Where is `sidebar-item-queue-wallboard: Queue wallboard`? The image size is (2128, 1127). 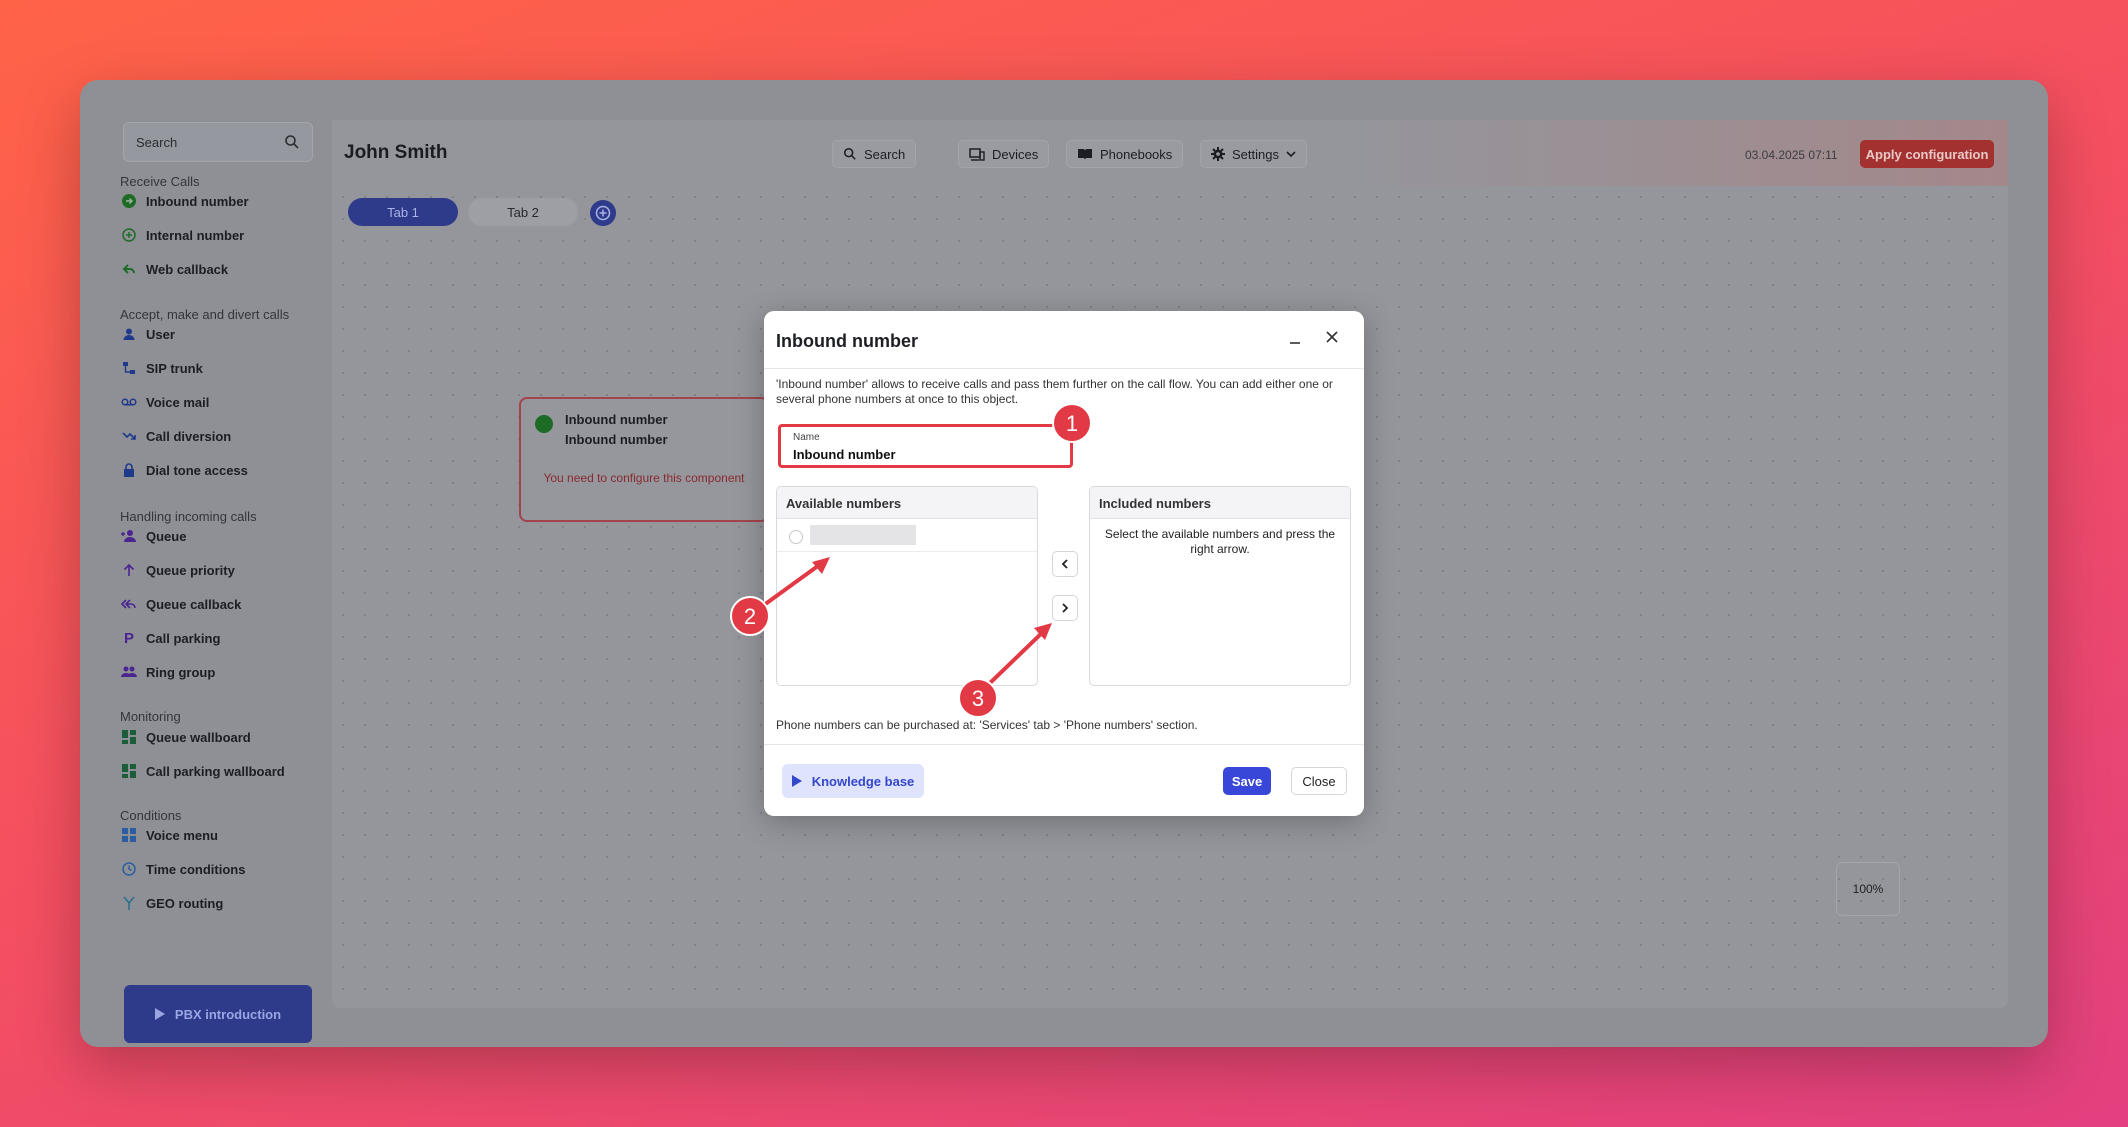
sidebar-item-queue-wallboard: Queue wallboard is located at coordinates (235, 737).